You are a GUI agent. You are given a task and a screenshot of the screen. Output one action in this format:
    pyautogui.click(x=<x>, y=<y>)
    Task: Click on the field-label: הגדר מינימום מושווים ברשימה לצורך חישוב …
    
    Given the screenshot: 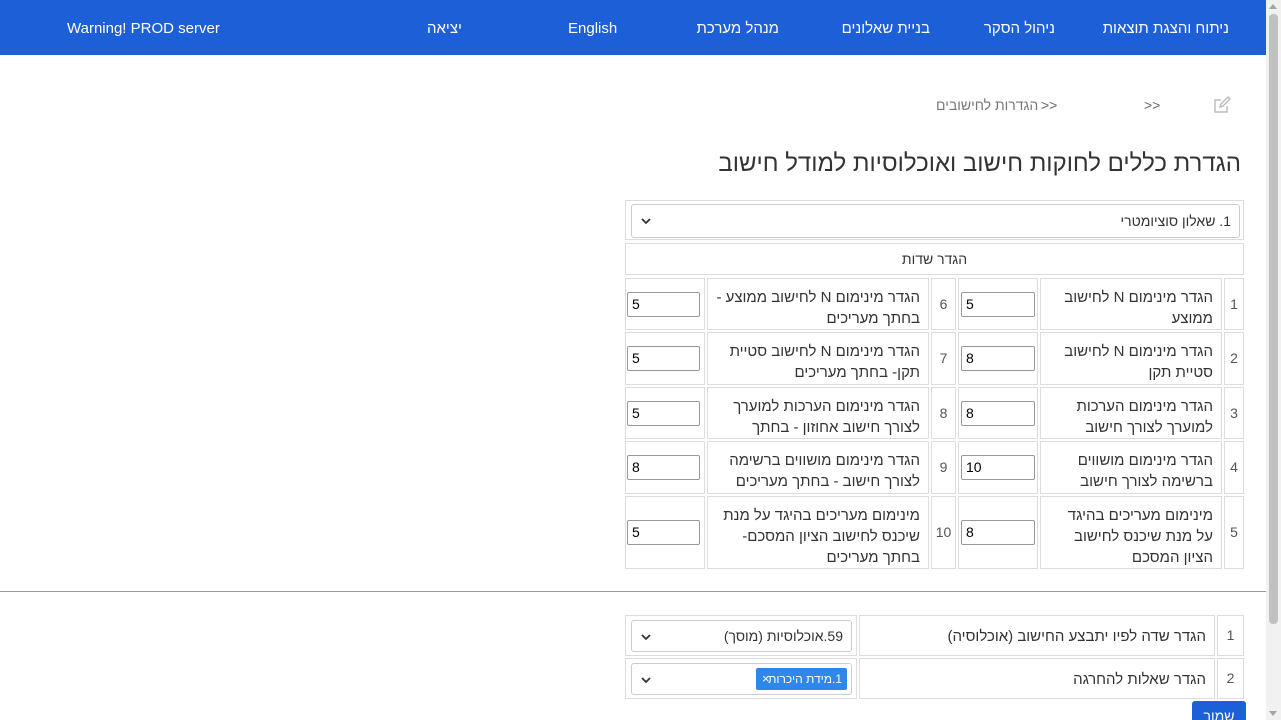 What is the action you would take?
    pyautogui.click(x=824, y=471)
    